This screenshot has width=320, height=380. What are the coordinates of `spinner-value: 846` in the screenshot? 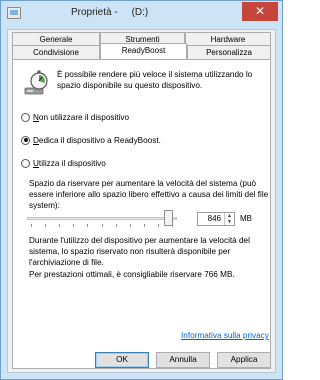 It's located at (214, 218).